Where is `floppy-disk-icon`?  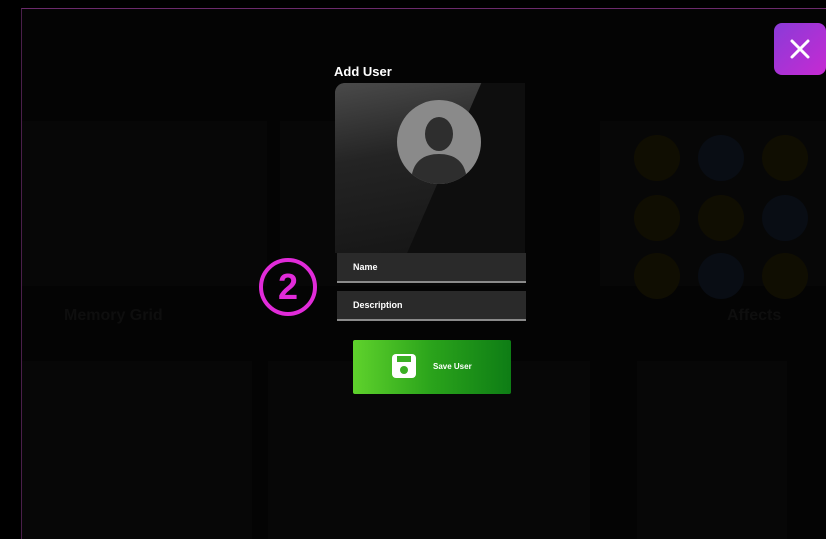 floppy-disk-icon is located at coordinates (404, 366).